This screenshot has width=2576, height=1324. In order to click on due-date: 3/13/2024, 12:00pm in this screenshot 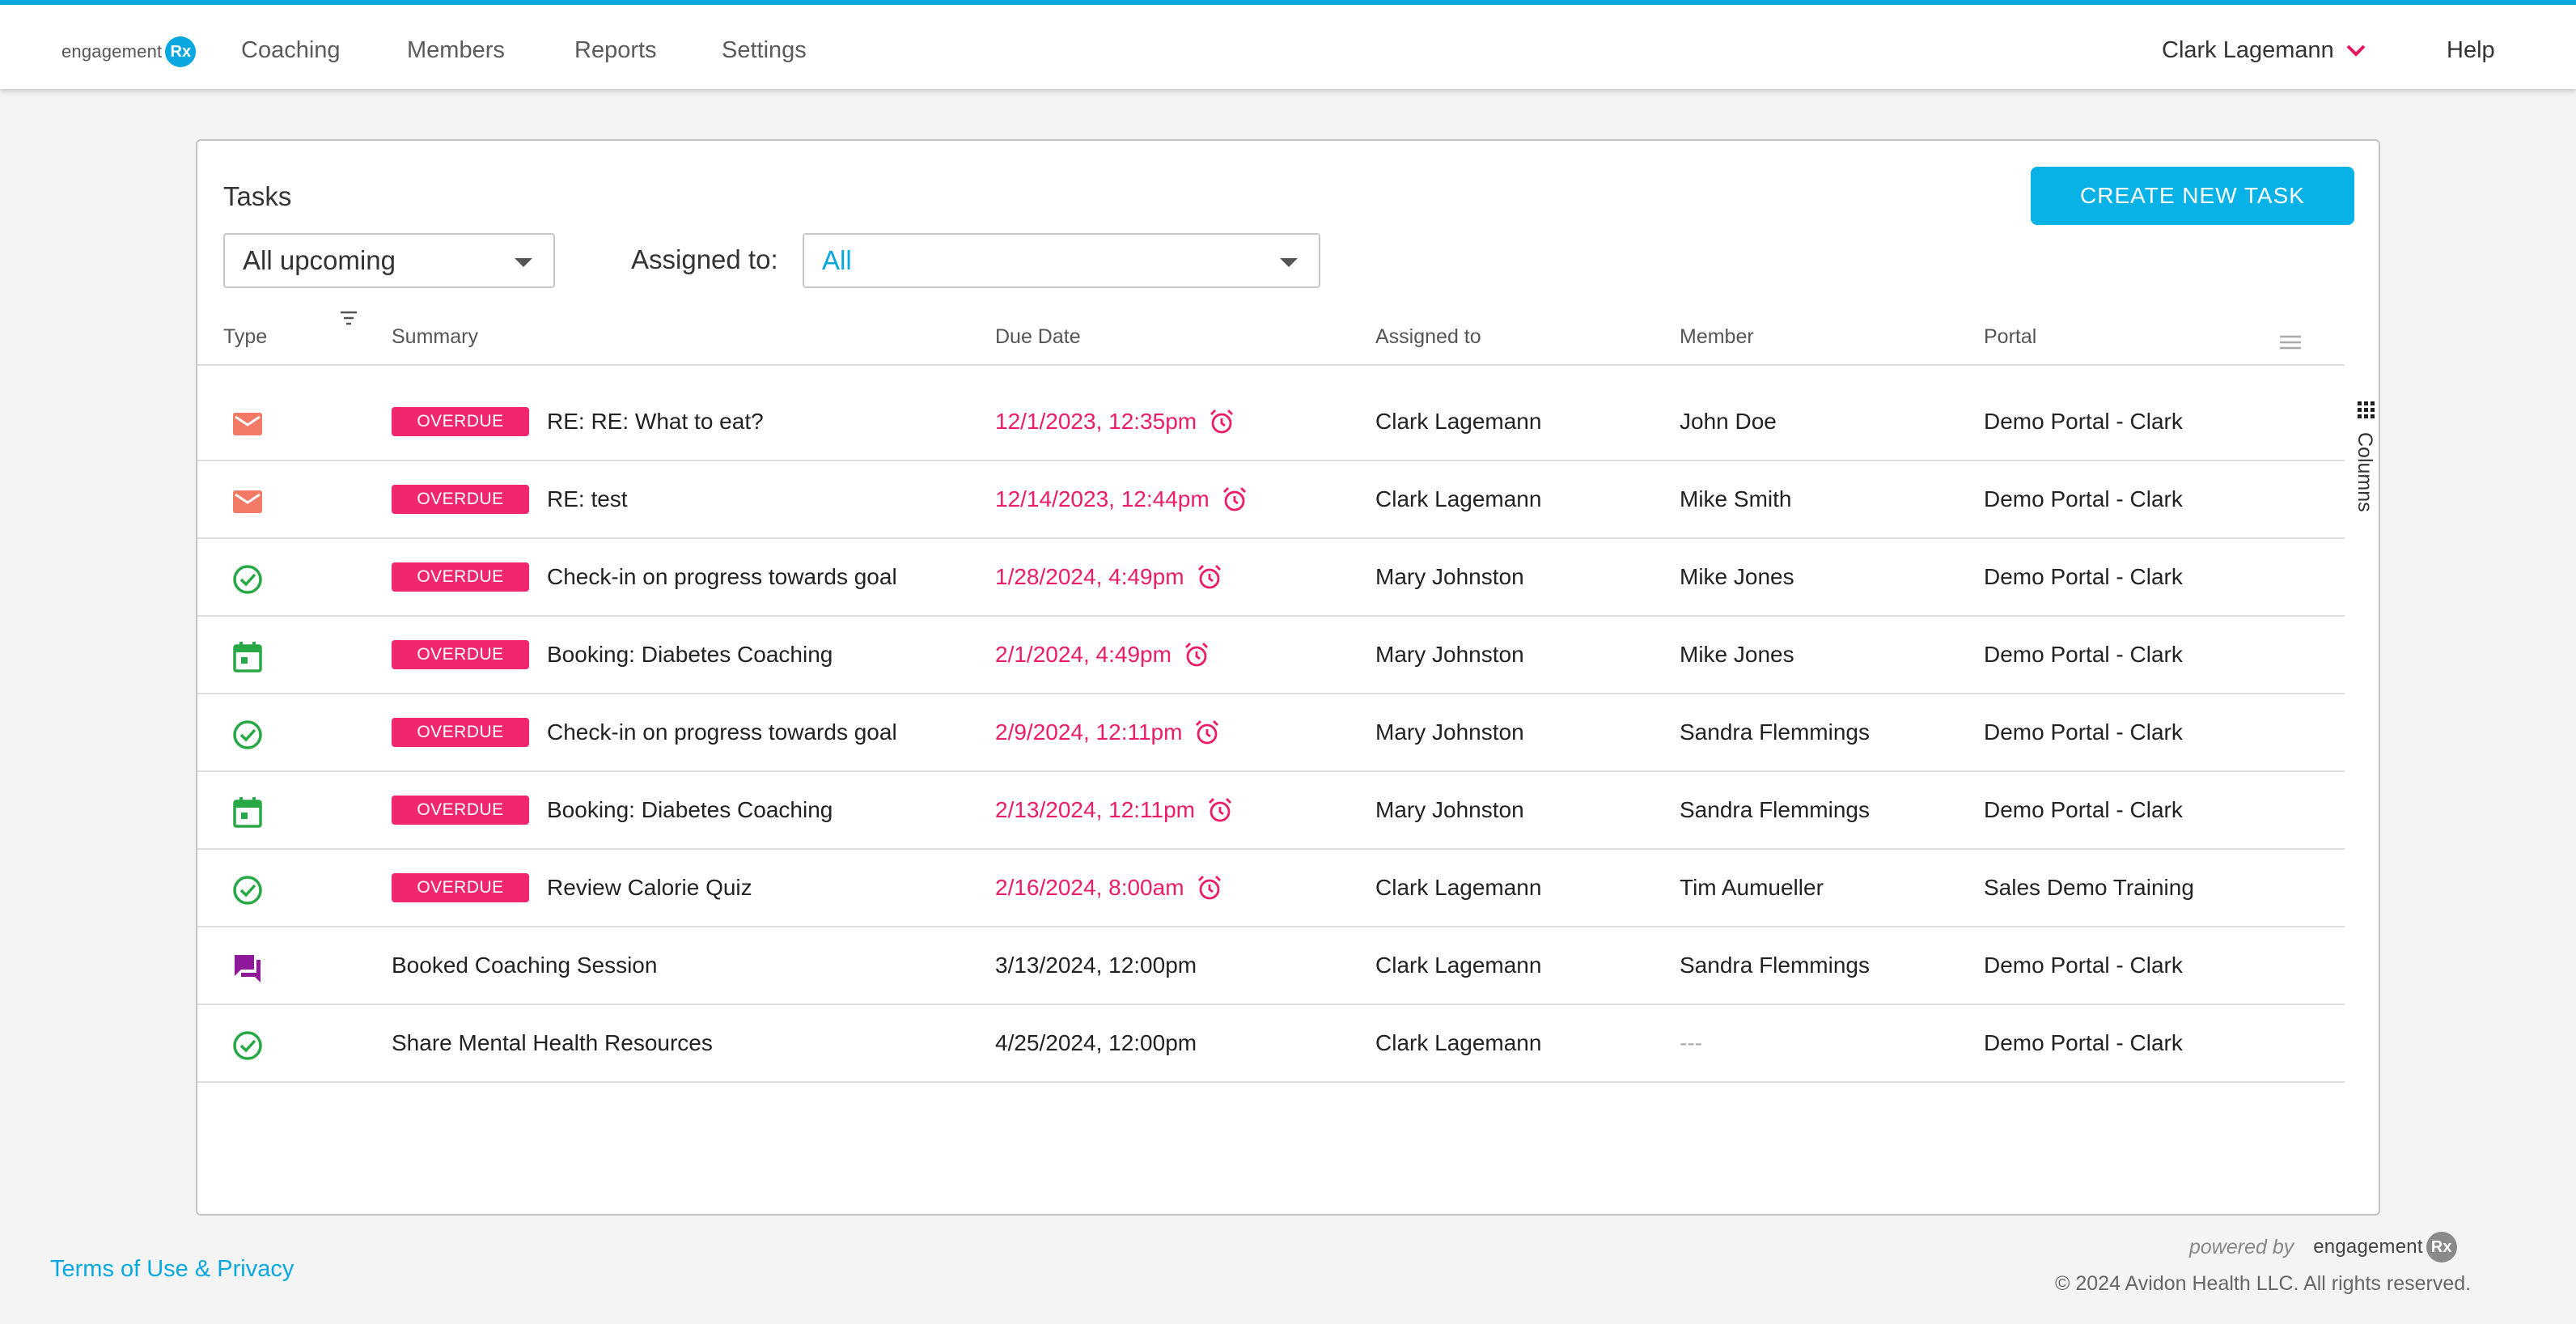, I will do `click(1096, 966)`.